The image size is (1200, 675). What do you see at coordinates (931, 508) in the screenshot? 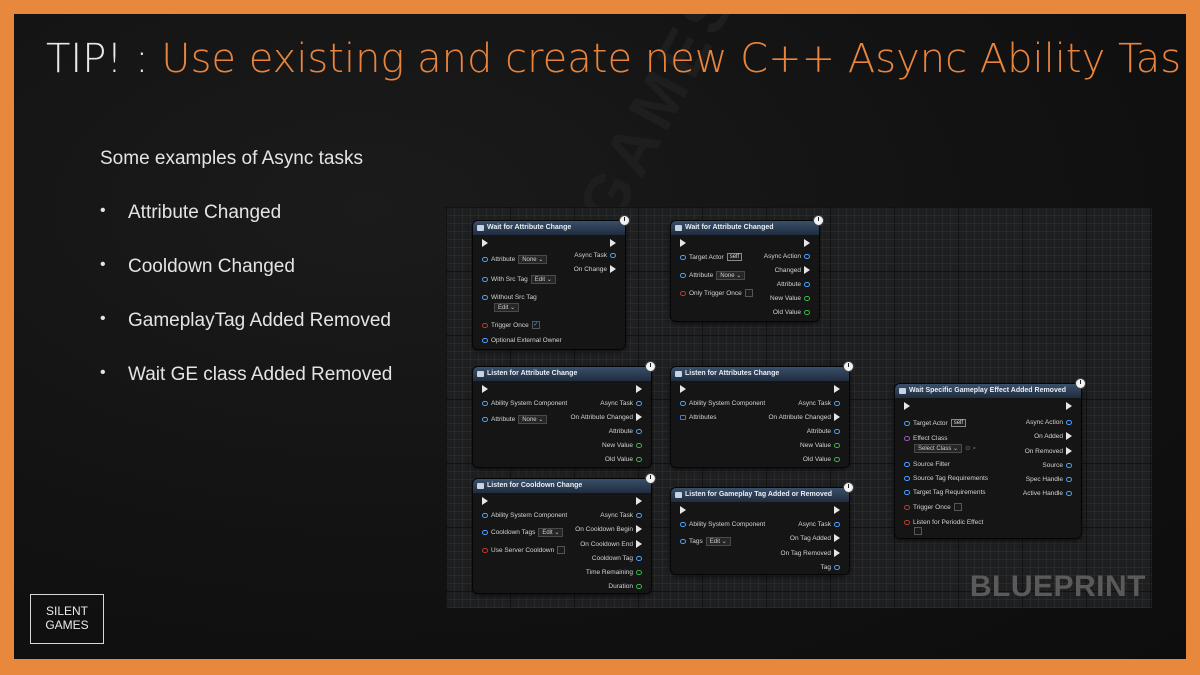
I see `pin-trigger-once: Trigger Once` at bounding box center [931, 508].